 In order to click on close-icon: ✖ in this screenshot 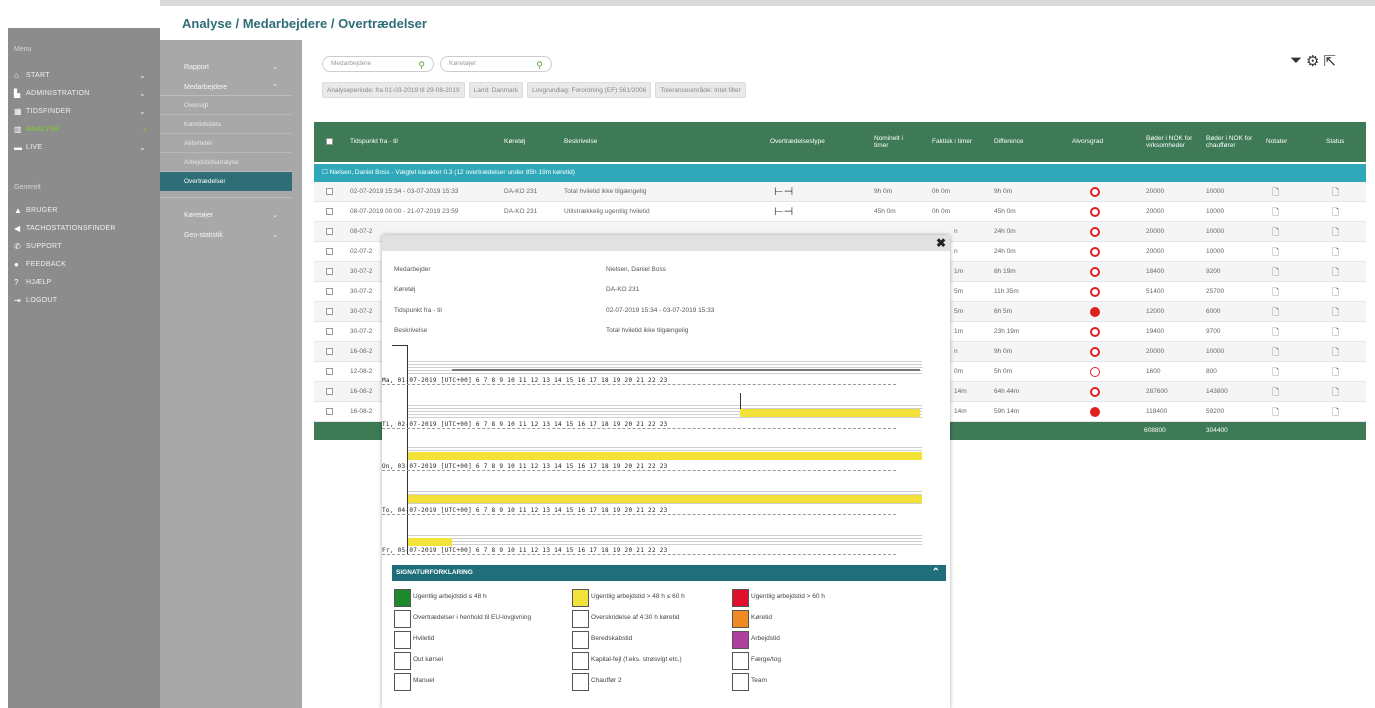, I will do `click(941, 243)`.